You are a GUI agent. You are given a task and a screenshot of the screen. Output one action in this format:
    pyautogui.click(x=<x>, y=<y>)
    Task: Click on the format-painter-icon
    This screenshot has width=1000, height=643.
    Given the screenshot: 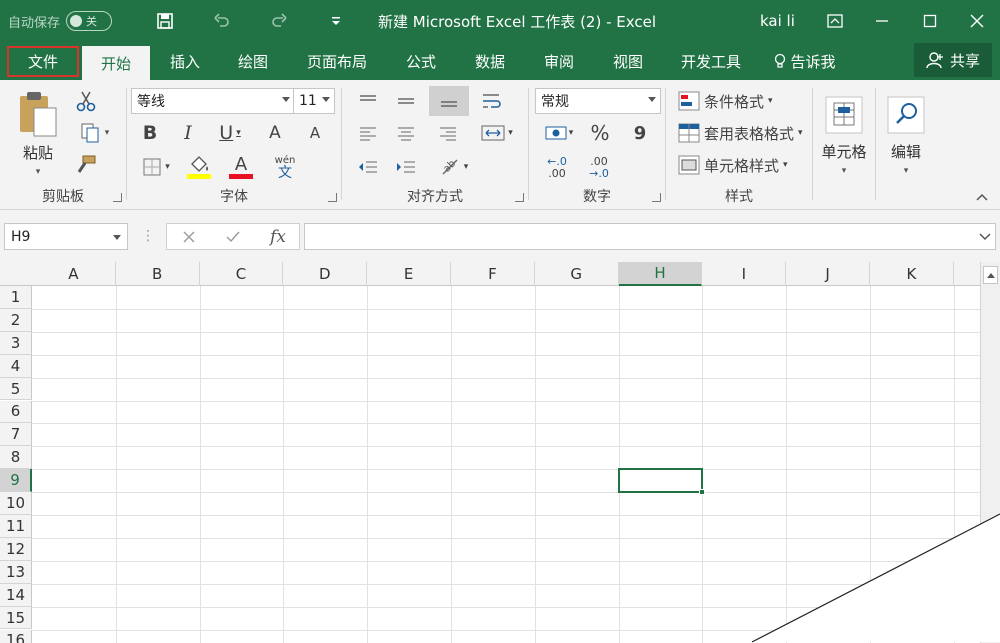 What is the action you would take?
    pyautogui.click(x=86, y=165)
    